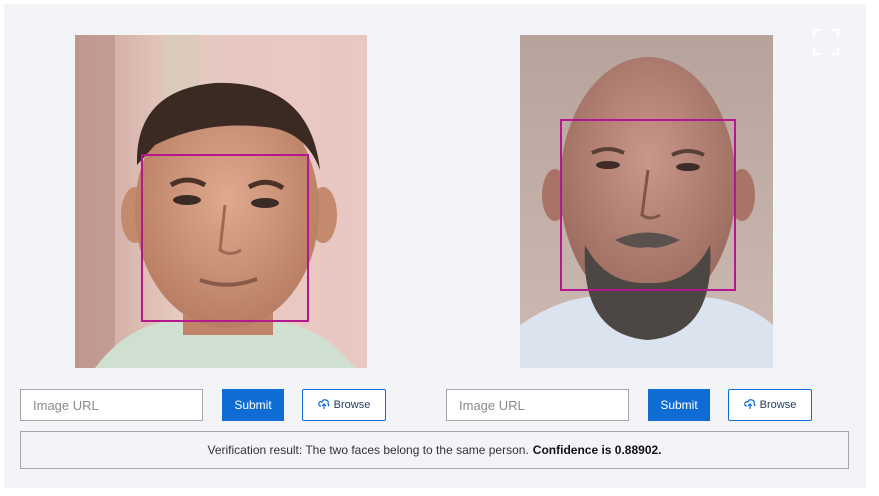  Describe the element at coordinates (597, 450) in the screenshot. I see `confidence-text: Confidence is 0.88902.` at that location.